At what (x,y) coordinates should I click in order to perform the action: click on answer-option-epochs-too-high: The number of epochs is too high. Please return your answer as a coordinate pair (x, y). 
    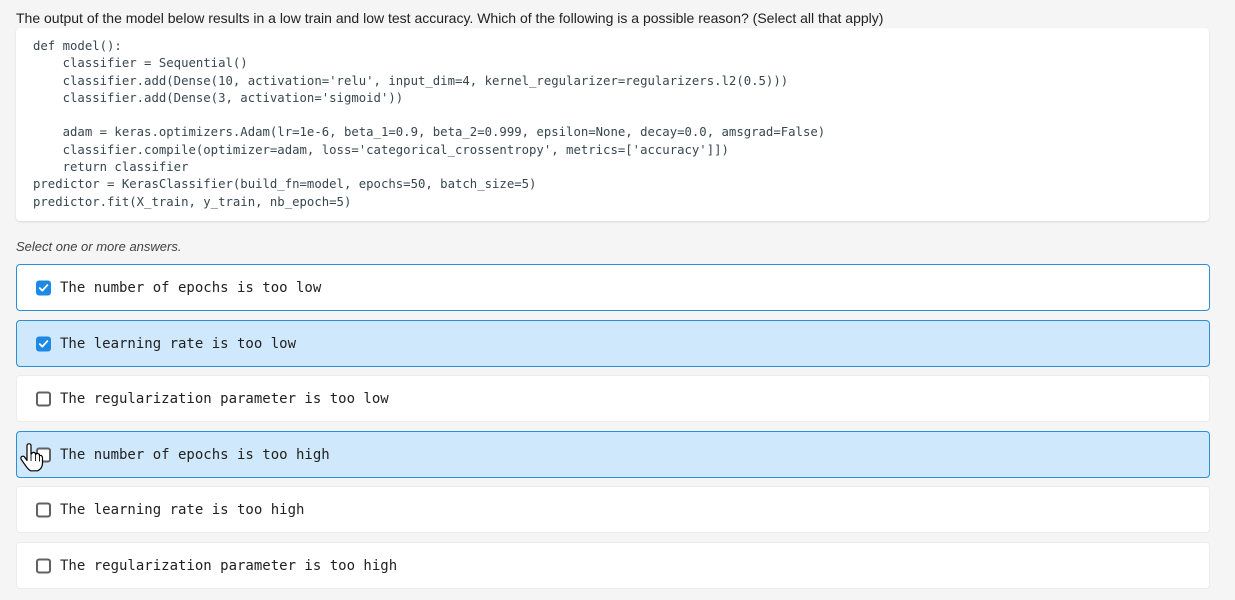
    Looking at the image, I should click on (613, 454).